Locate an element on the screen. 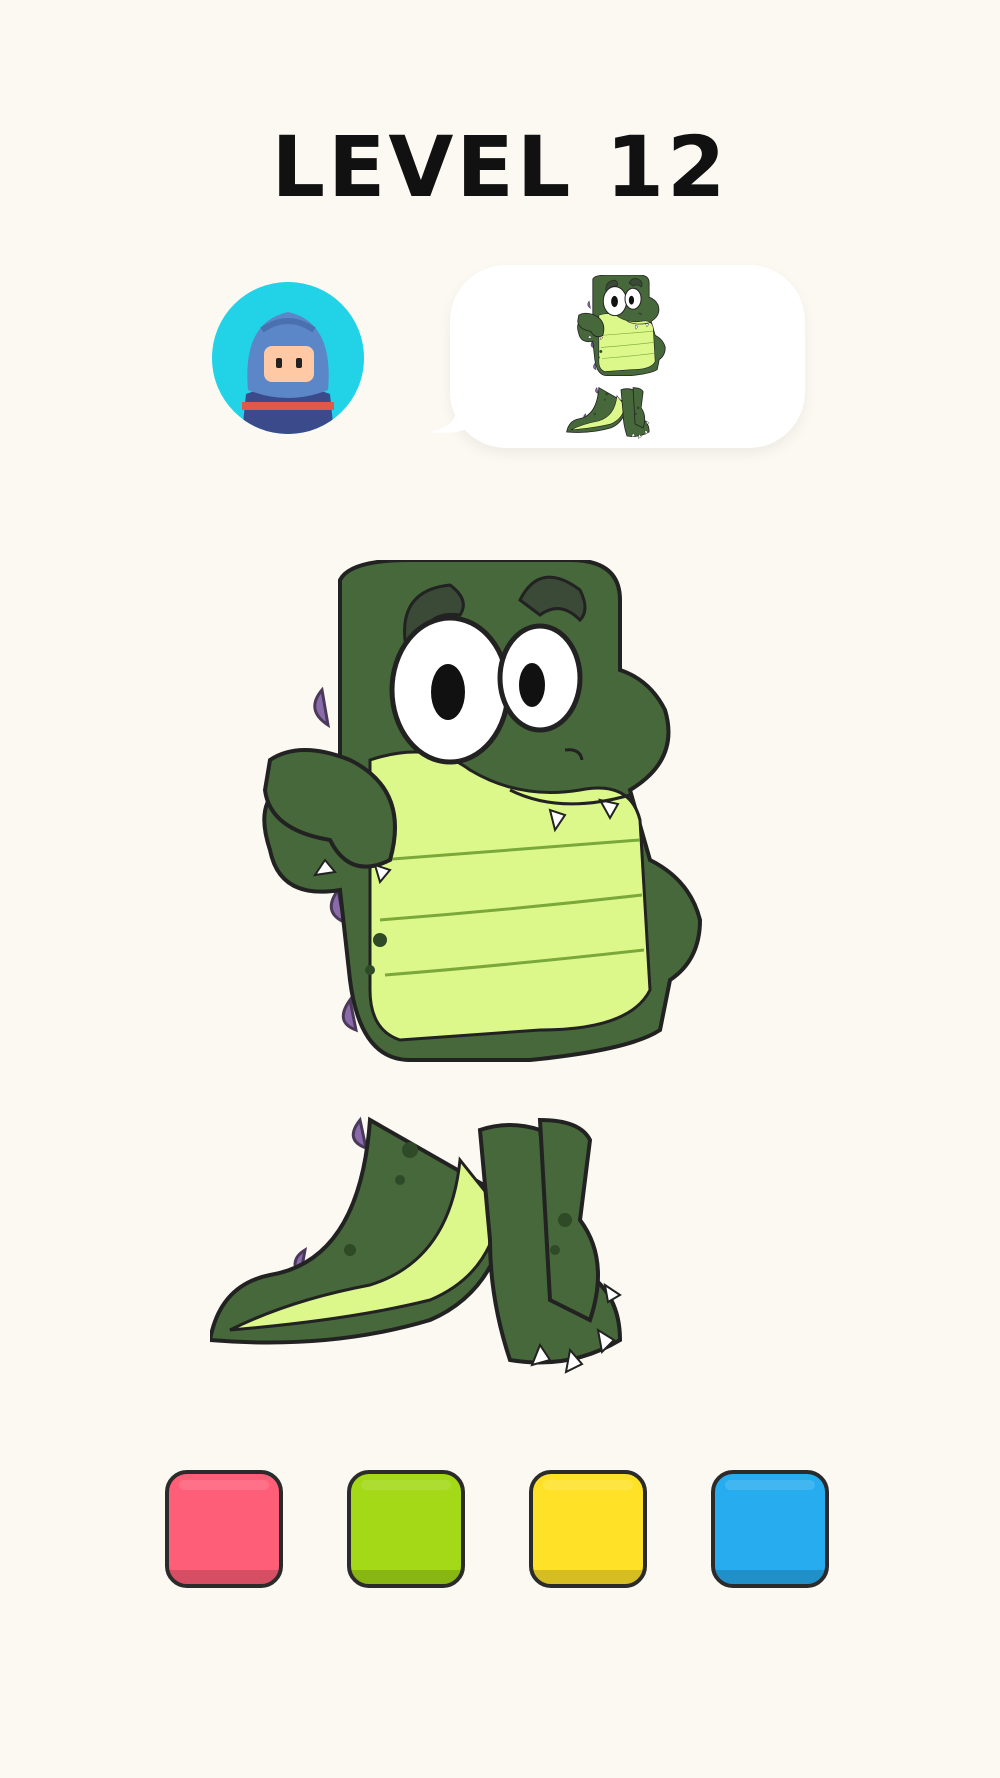 This screenshot has height=1778, width=1000. color-swatch-green is located at coordinates (406, 1529).